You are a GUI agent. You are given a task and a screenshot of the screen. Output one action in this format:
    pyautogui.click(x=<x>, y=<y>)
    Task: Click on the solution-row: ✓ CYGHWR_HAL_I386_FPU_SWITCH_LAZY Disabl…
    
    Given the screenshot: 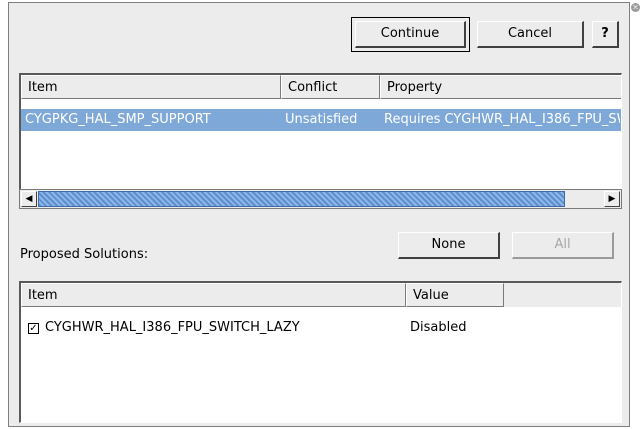 What is the action you would take?
    pyautogui.click(x=321, y=328)
    